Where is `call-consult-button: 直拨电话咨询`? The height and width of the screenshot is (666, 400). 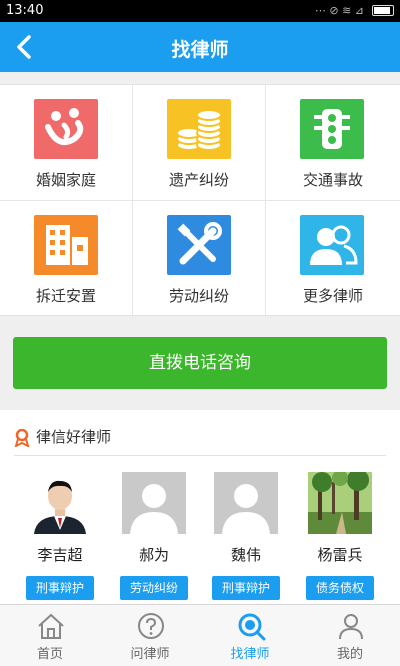 call-consult-button: 直拨电话咨询 is located at coordinates (200, 363).